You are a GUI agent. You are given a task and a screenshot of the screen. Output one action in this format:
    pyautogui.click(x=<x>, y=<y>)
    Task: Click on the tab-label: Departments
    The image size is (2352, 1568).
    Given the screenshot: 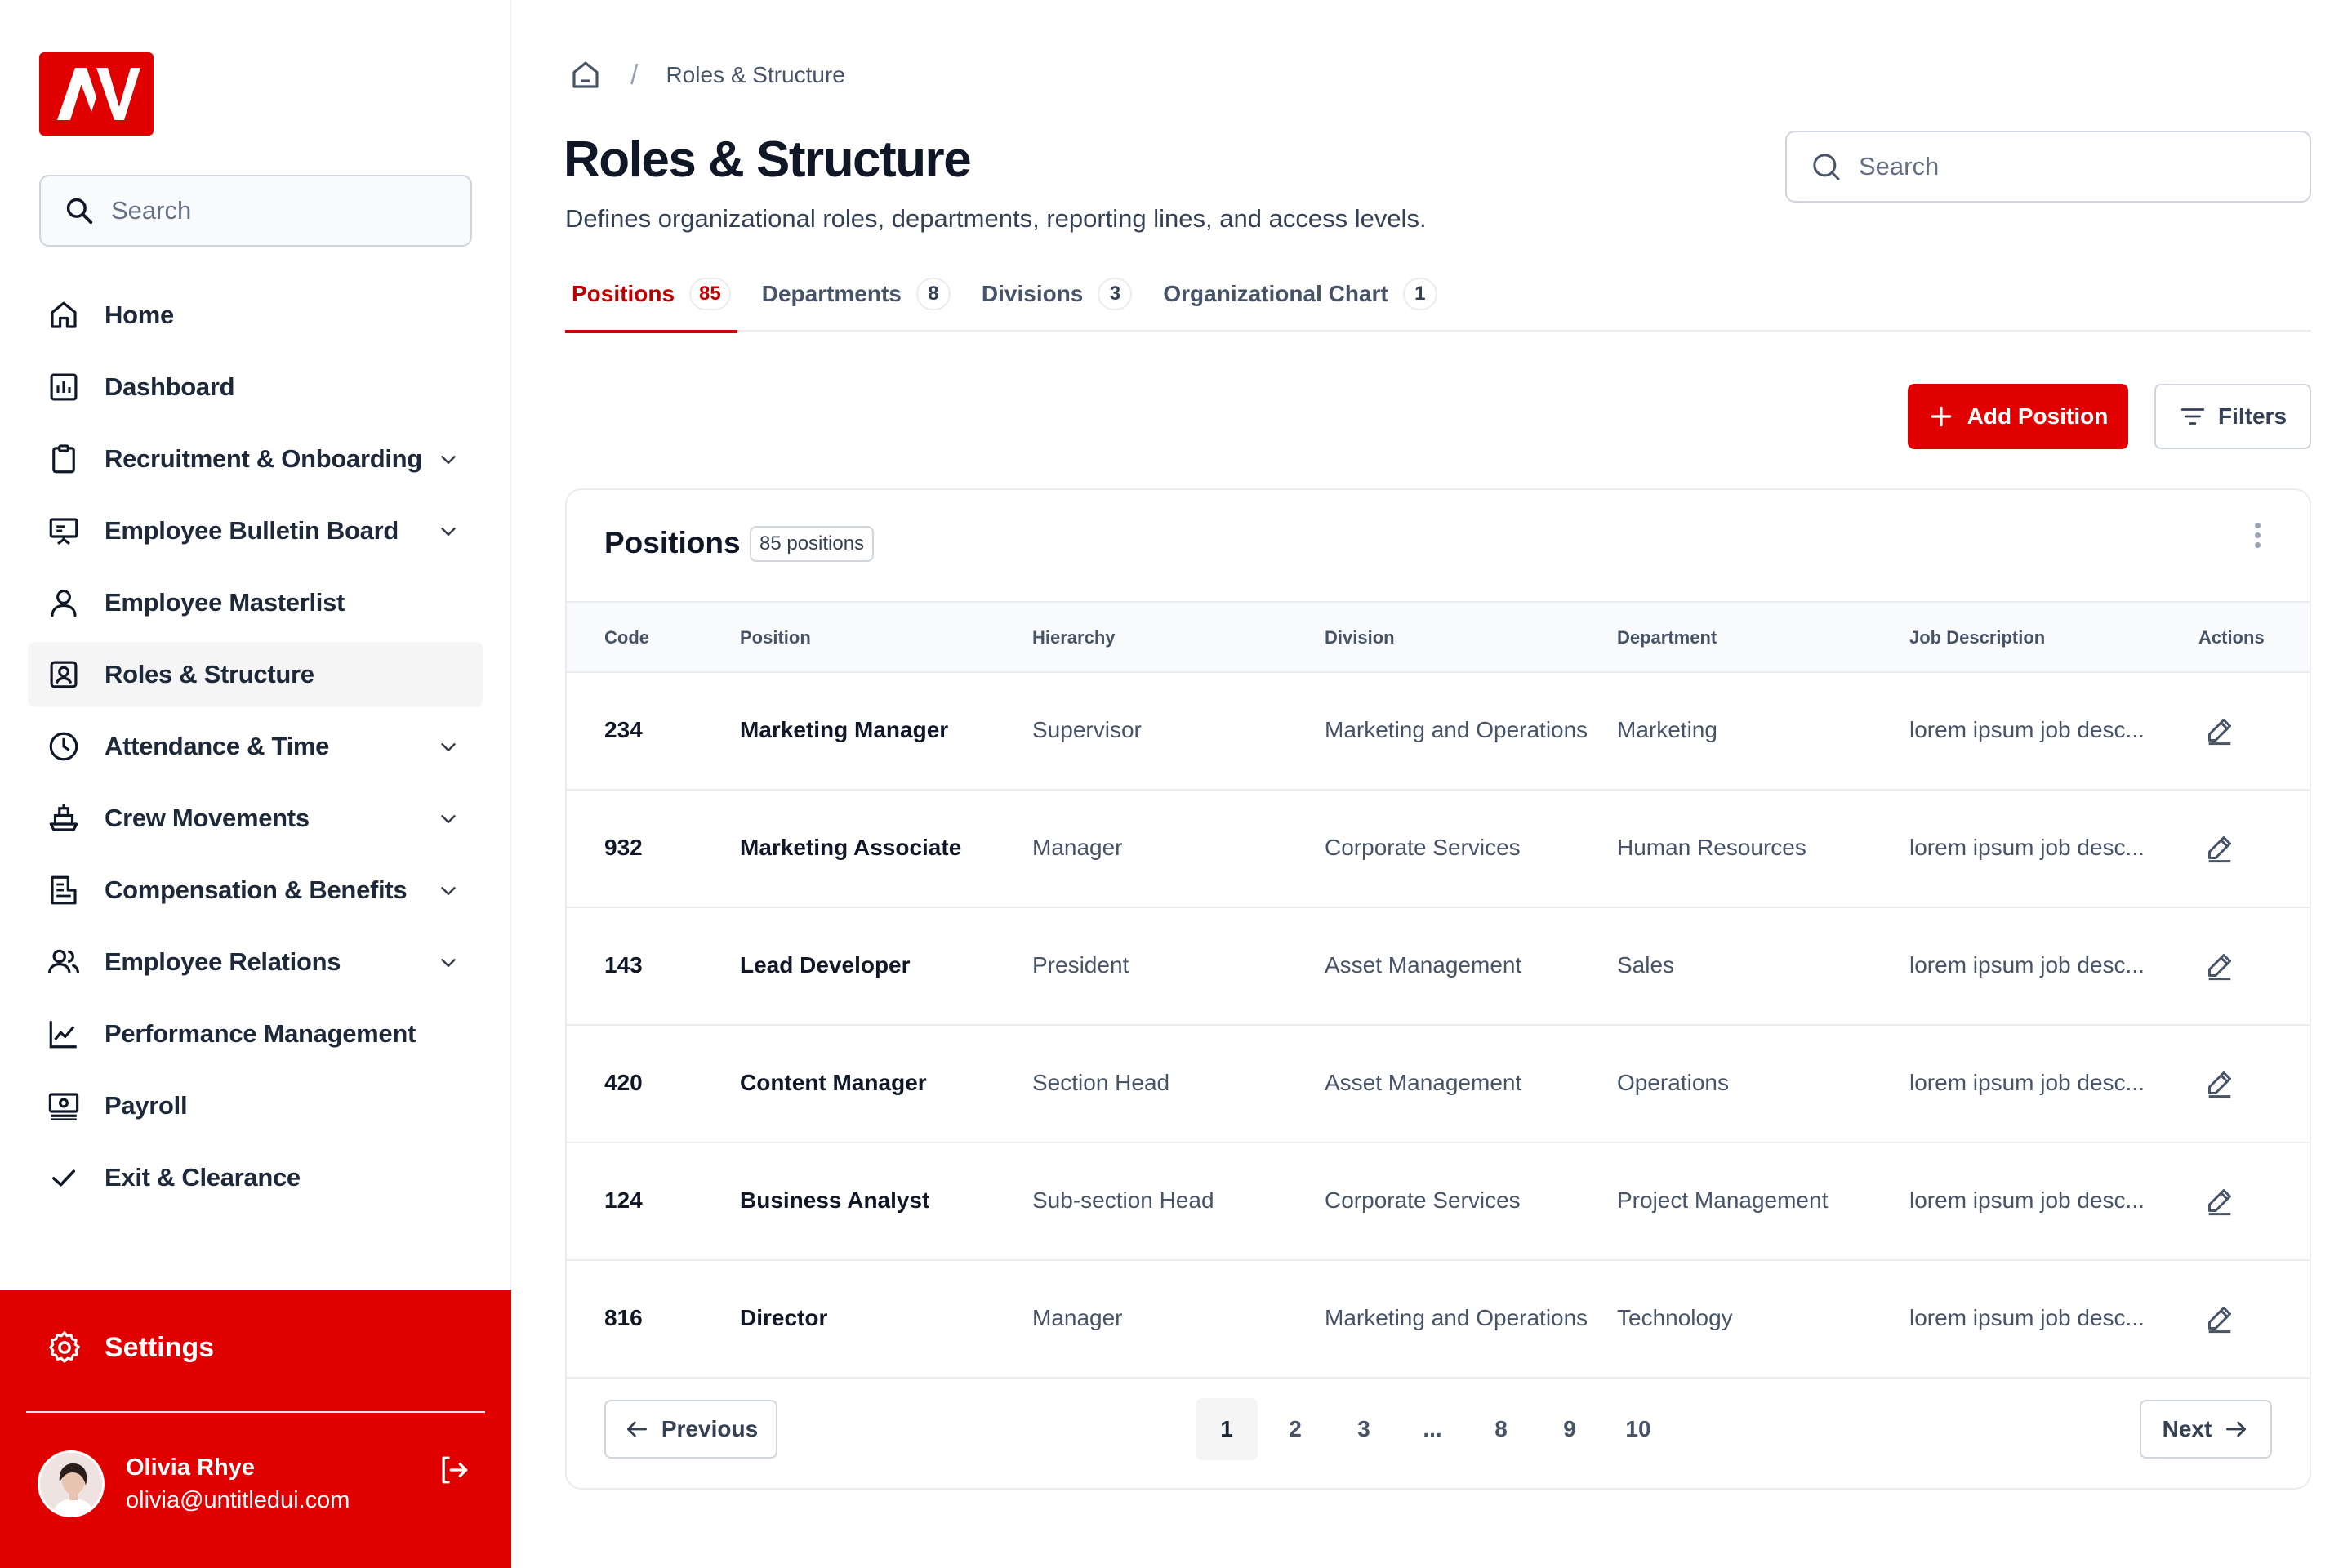 What is the action you would take?
    pyautogui.click(x=831, y=293)
    